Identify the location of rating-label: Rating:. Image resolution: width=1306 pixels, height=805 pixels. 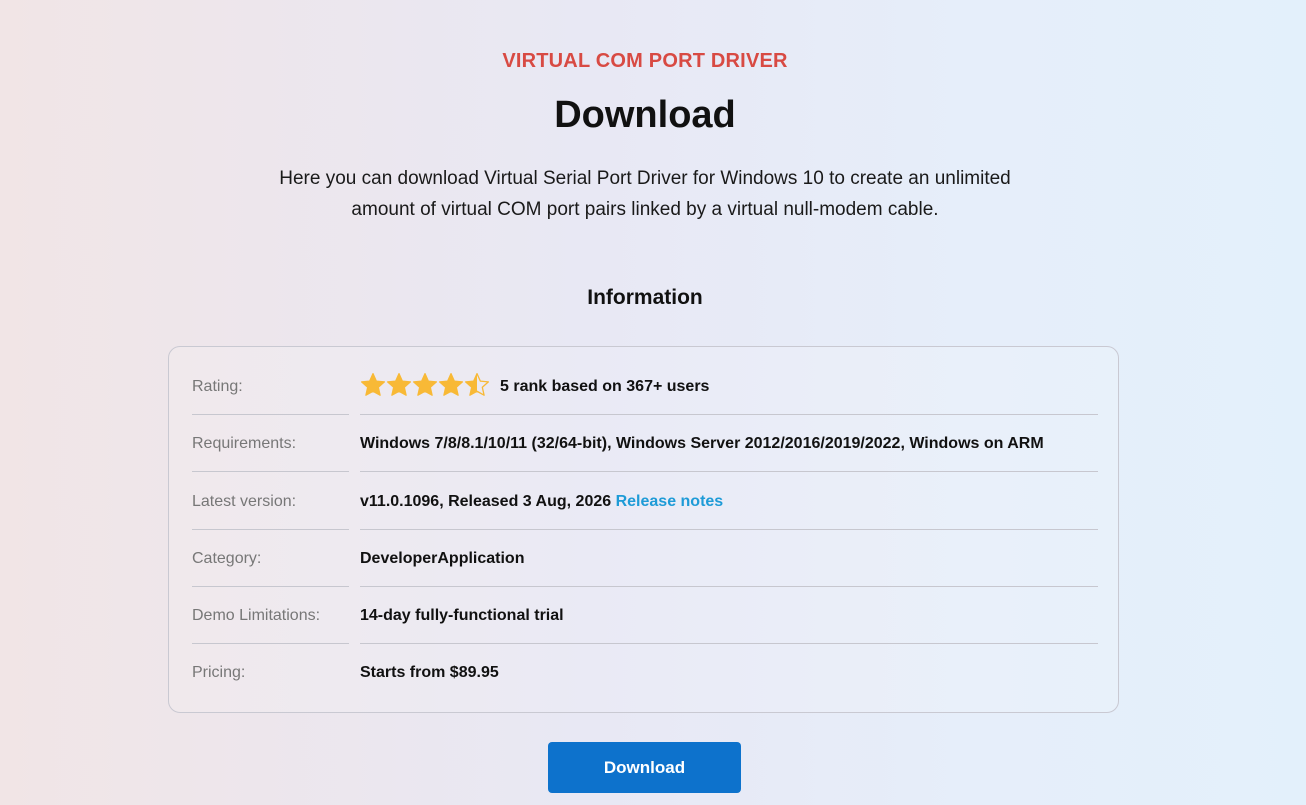
(217, 386).